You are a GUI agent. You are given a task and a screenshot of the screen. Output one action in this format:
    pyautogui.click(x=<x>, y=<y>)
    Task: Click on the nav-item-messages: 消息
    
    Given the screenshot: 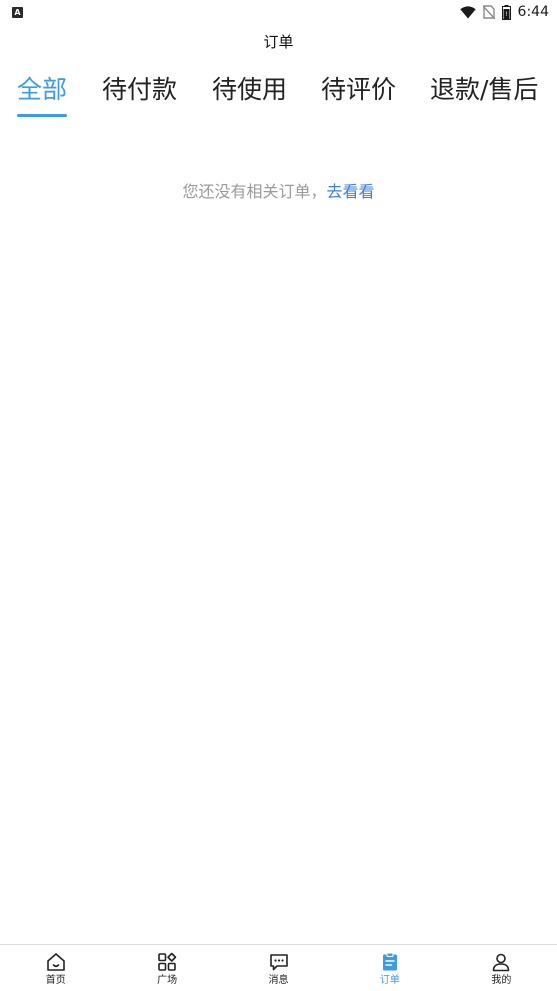 What is the action you would take?
    pyautogui.click(x=278, y=968)
    